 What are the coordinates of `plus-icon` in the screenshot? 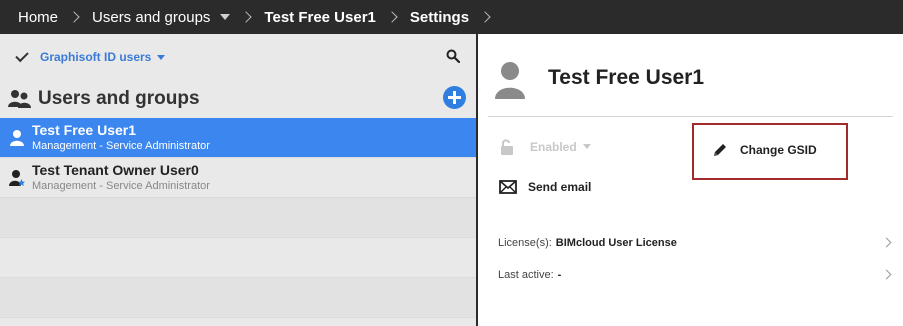 It's located at (454, 97).